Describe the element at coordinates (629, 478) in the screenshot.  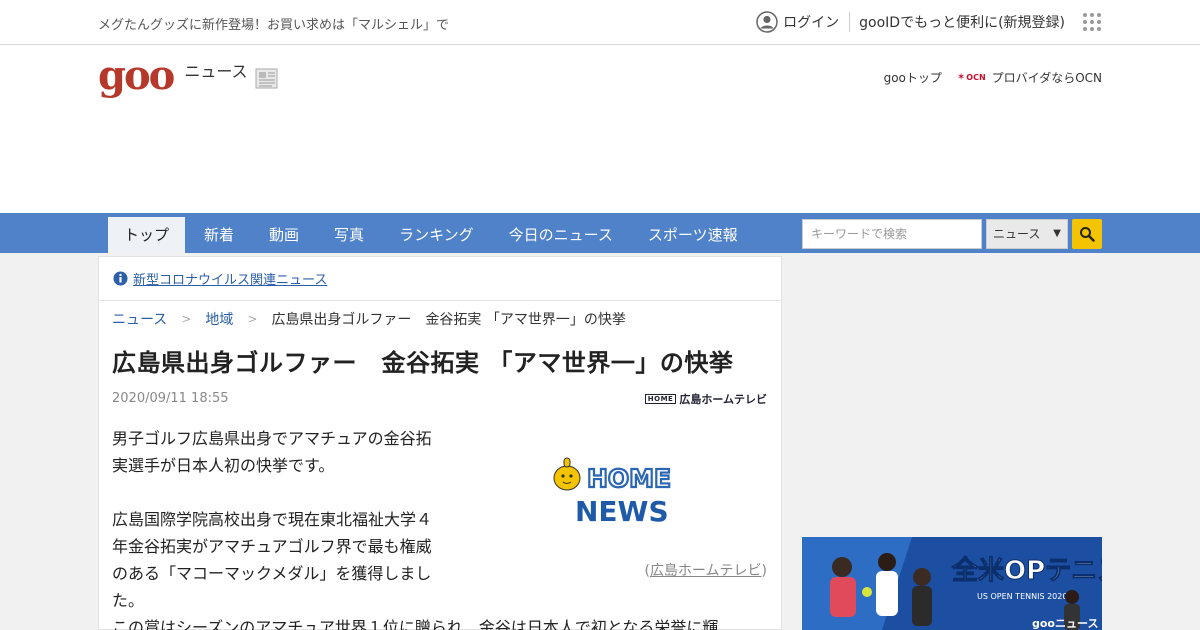
I see `image-text-home: HOME` at that location.